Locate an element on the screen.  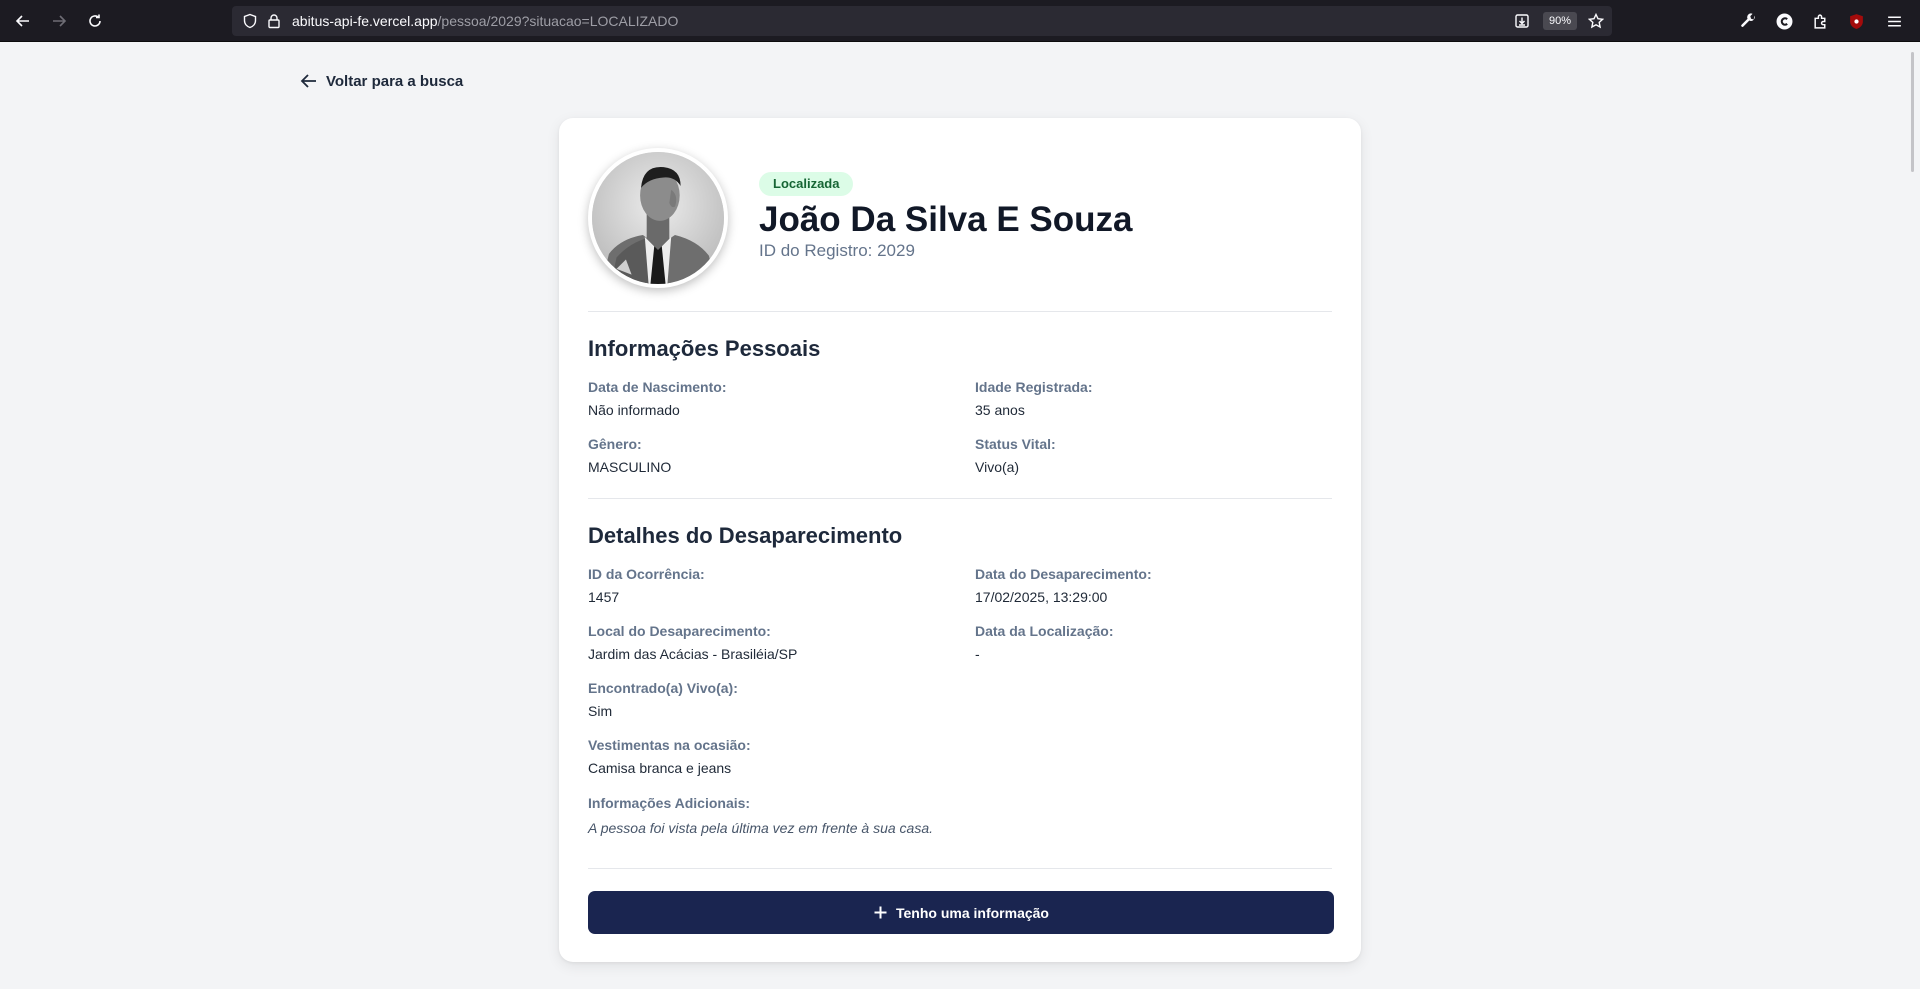
field-value: MASCULINO is located at coordinates (630, 467).